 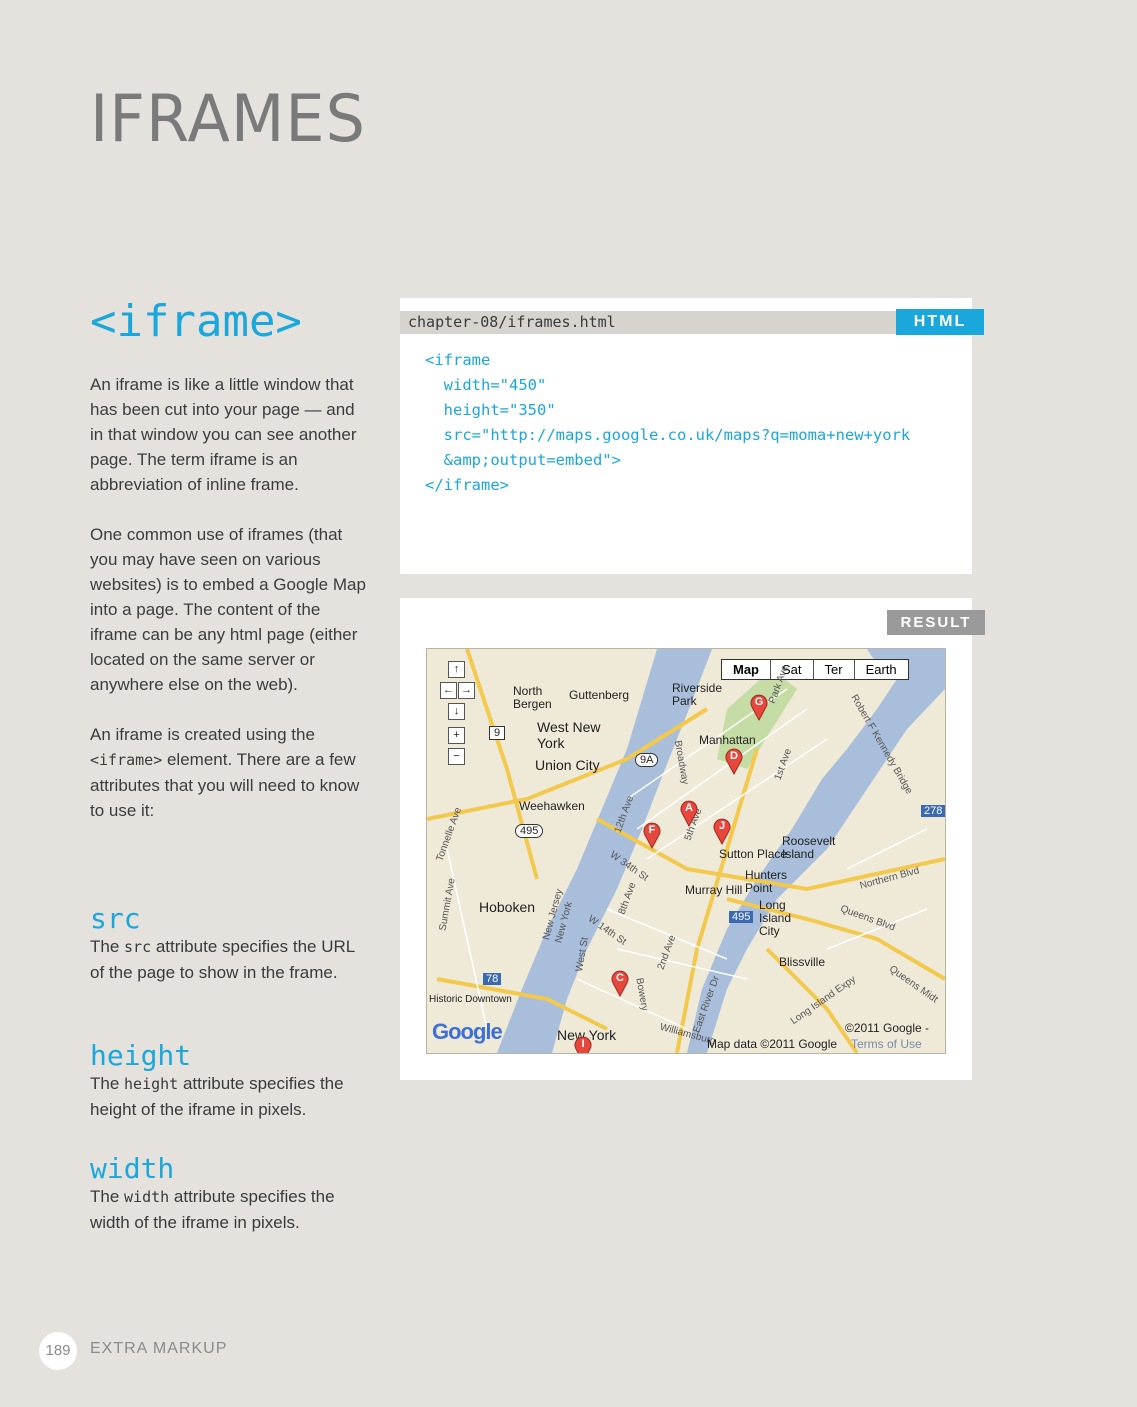 I want to click on map-data-credit: Map data ©2011 Google, so click(x=772, y=1044).